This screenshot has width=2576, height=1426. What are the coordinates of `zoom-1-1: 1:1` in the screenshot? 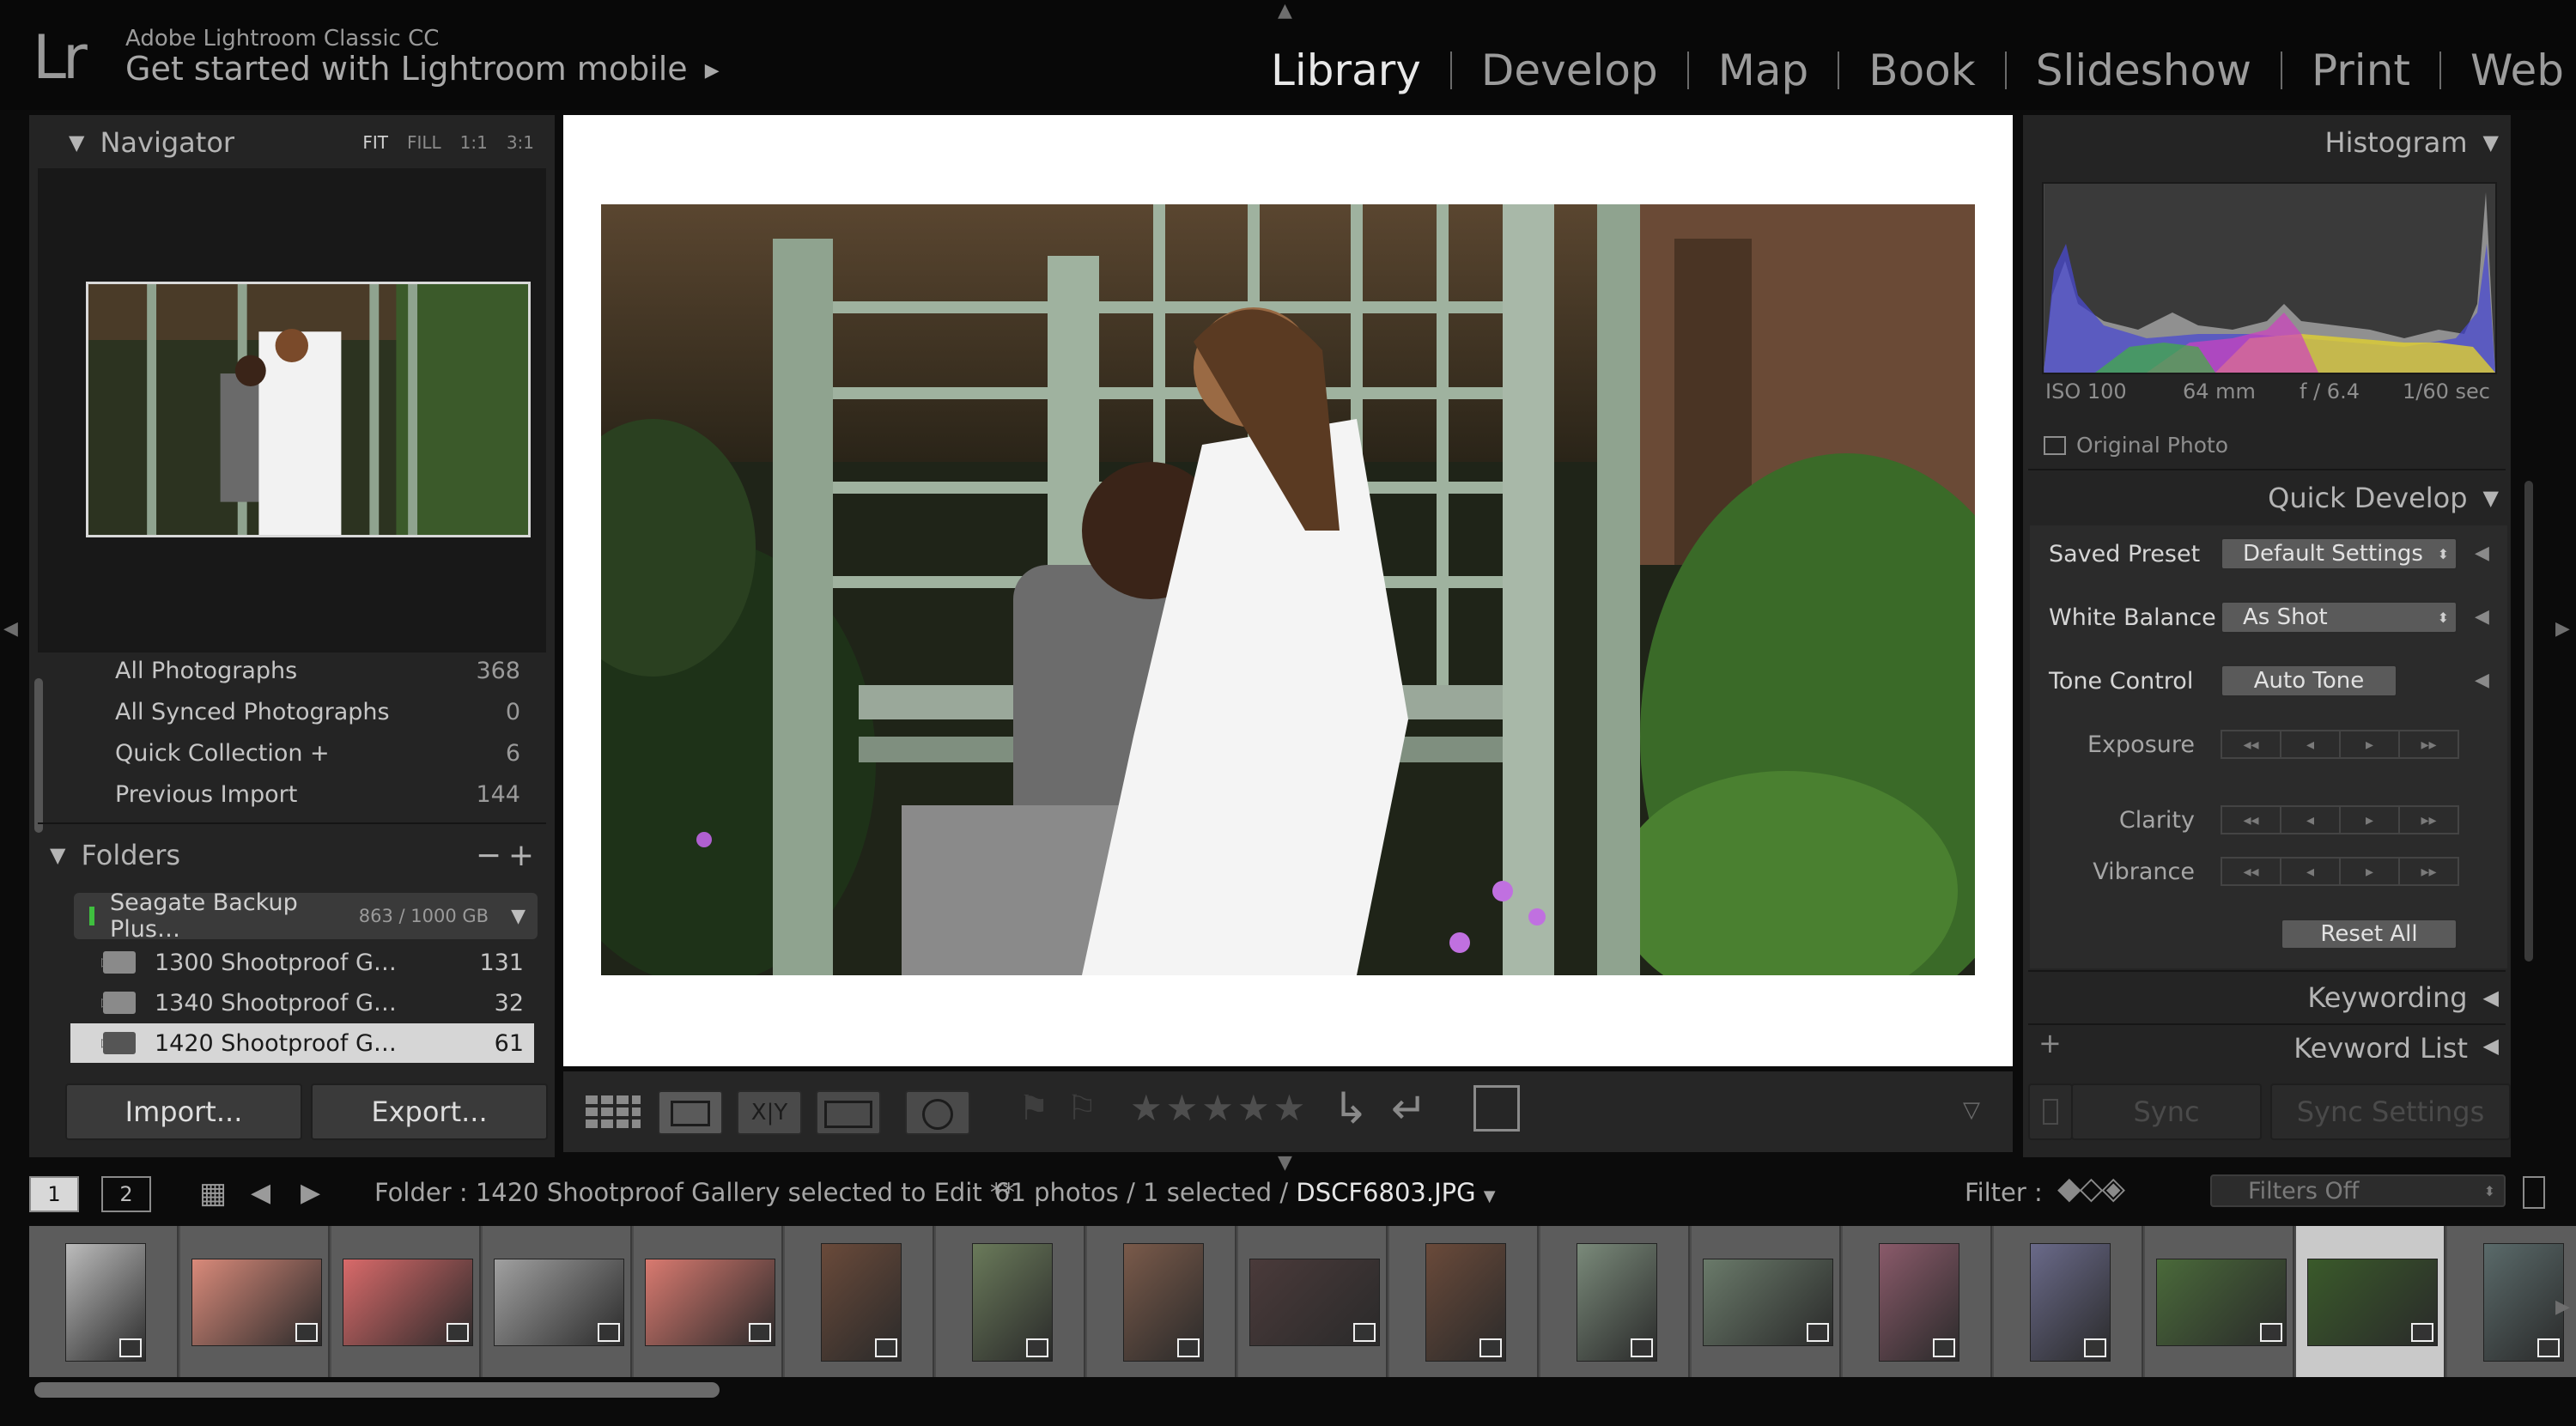 It's located at (474, 142).